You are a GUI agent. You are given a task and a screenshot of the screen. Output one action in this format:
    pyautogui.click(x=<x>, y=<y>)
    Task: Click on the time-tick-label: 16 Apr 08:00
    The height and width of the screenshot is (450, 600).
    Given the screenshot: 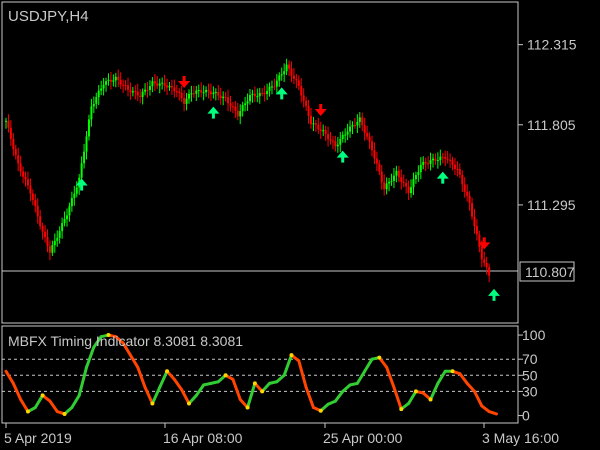 What is the action you would take?
    pyautogui.click(x=203, y=438)
    